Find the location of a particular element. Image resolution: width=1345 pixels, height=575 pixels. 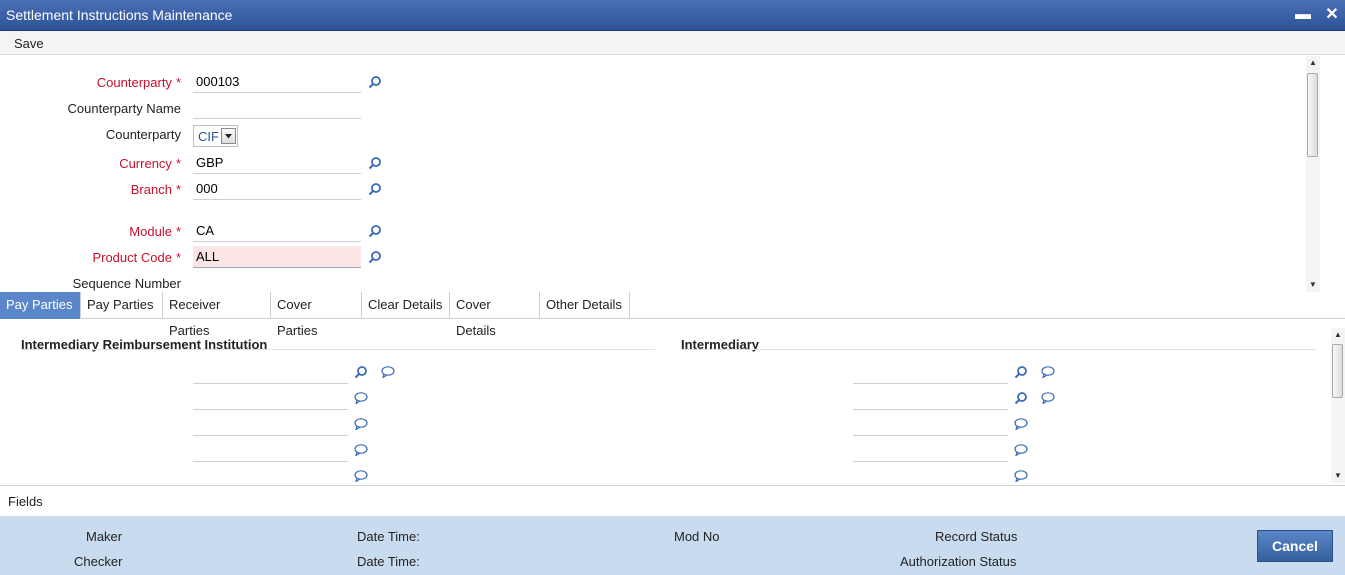

chevron-down-icon is located at coordinates (228, 136).